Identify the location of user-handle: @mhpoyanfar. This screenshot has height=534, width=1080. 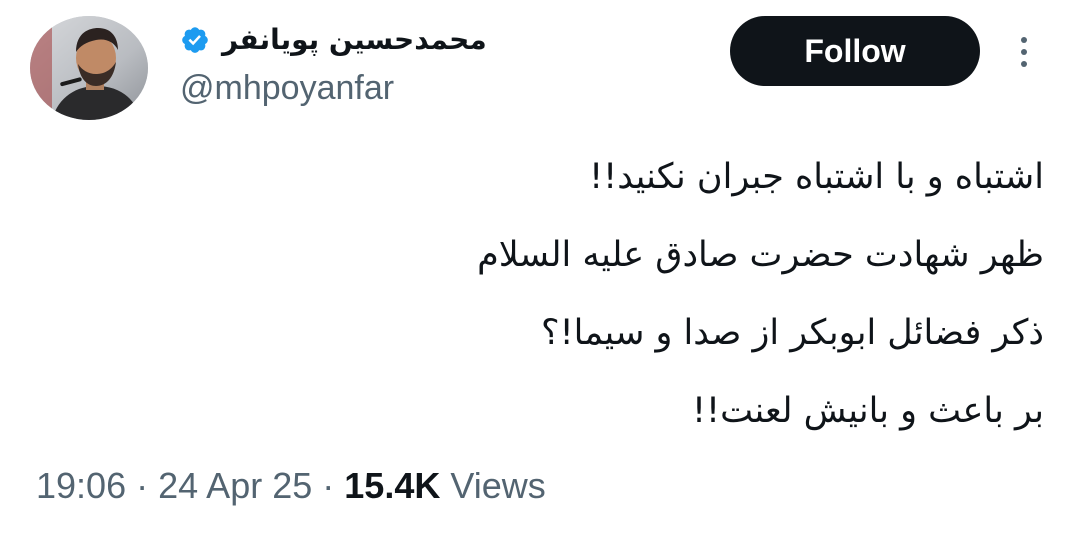
(370, 88).